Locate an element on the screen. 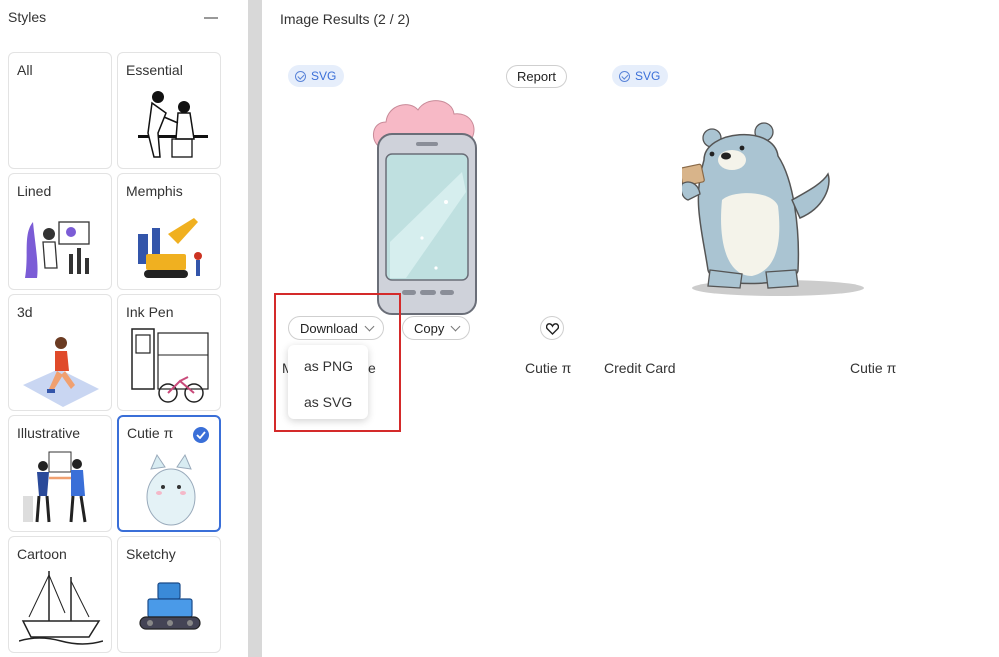 This screenshot has width=999, height=657. style-card-illustrative: Illustrative is located at coordinates (60, 473).